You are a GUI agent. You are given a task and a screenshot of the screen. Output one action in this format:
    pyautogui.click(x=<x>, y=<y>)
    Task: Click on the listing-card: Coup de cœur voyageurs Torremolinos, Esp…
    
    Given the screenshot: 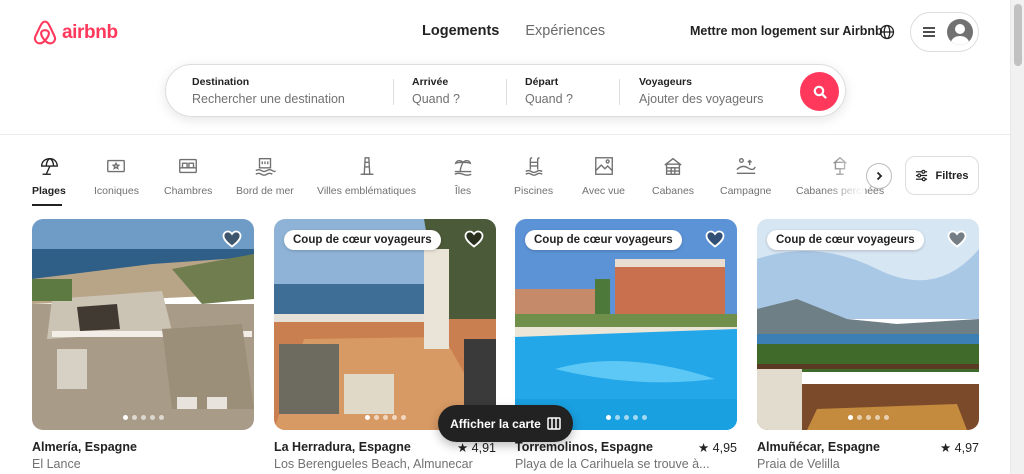 What is the action you would take?
    pyautogui.click(x=626, y=345)
    